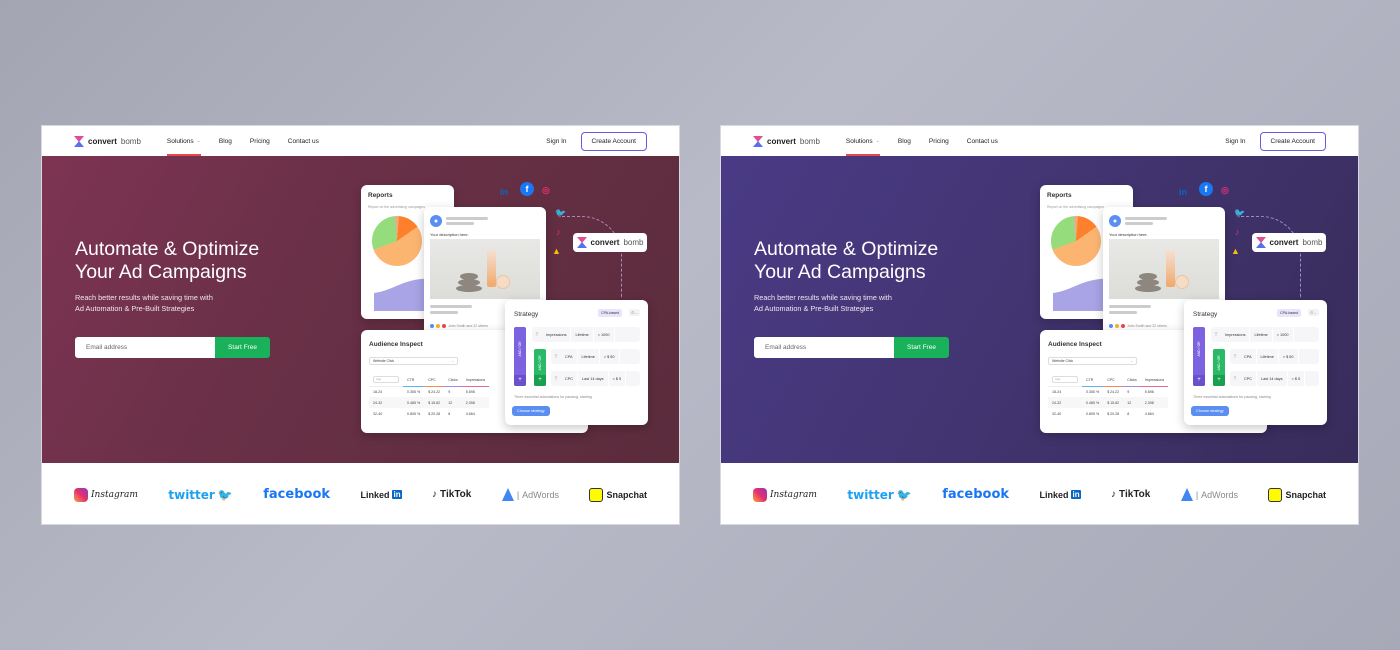  Describe the element at coordinates (610, 242) in the screenshot. I see `convertbomb-pill: convert bomb` at that location.